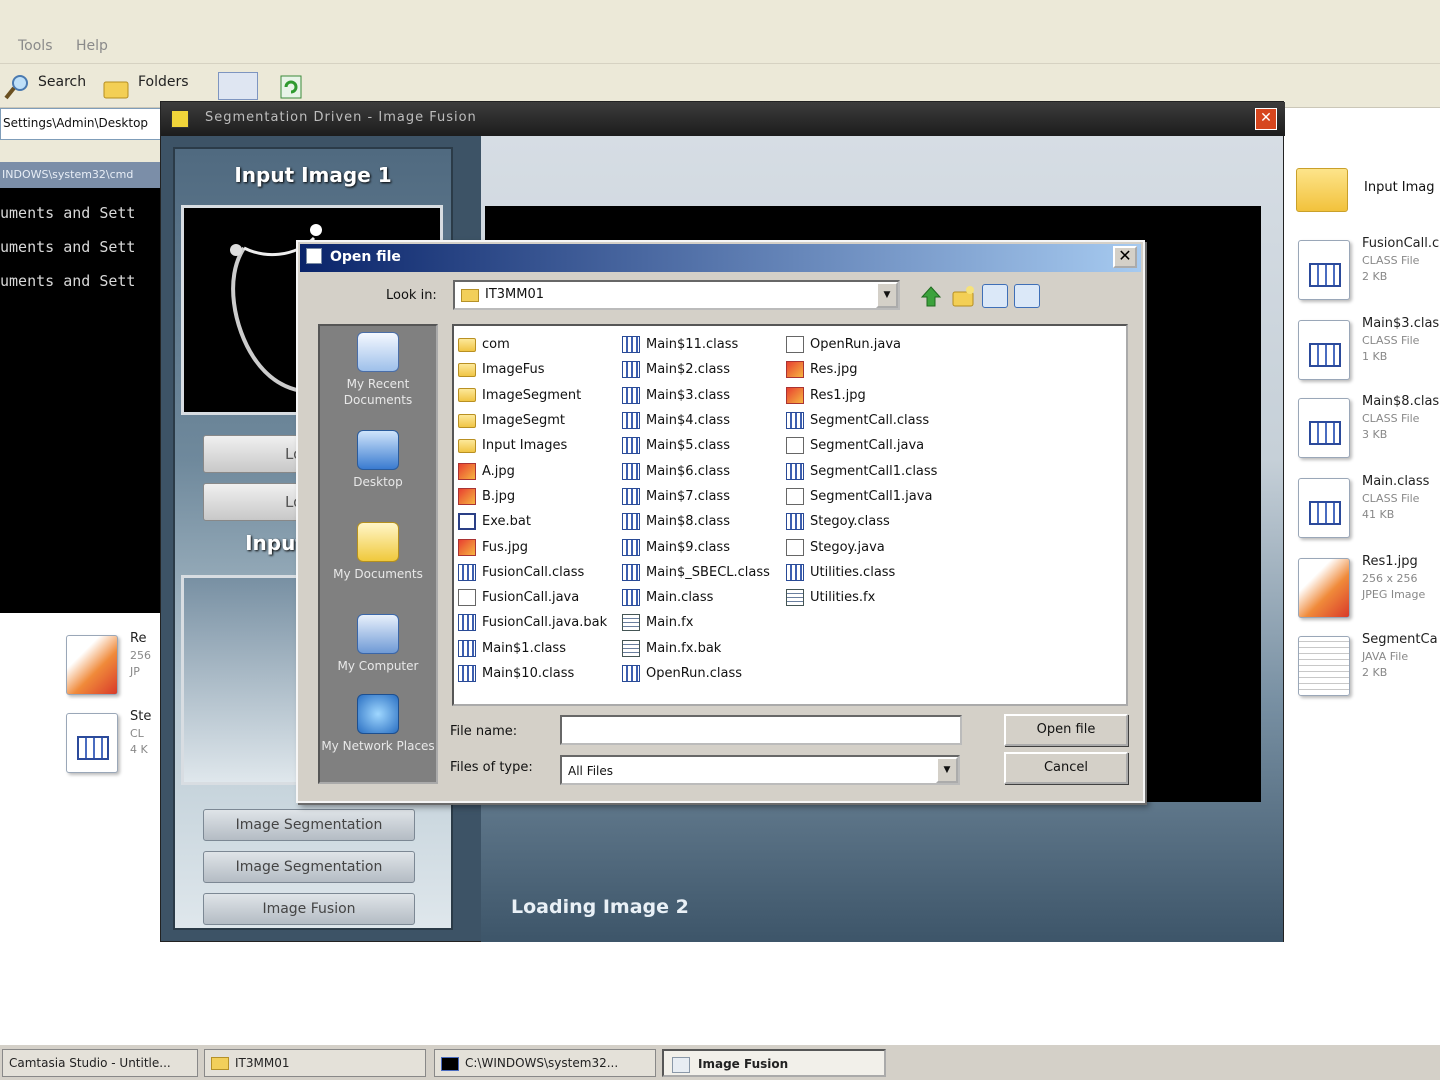 This screenshot has width=1440, height=1080. Describe the element at coordinates (861, 496) in the screenshot. I see `file-list-item: SegmentCall1.java` at that location.